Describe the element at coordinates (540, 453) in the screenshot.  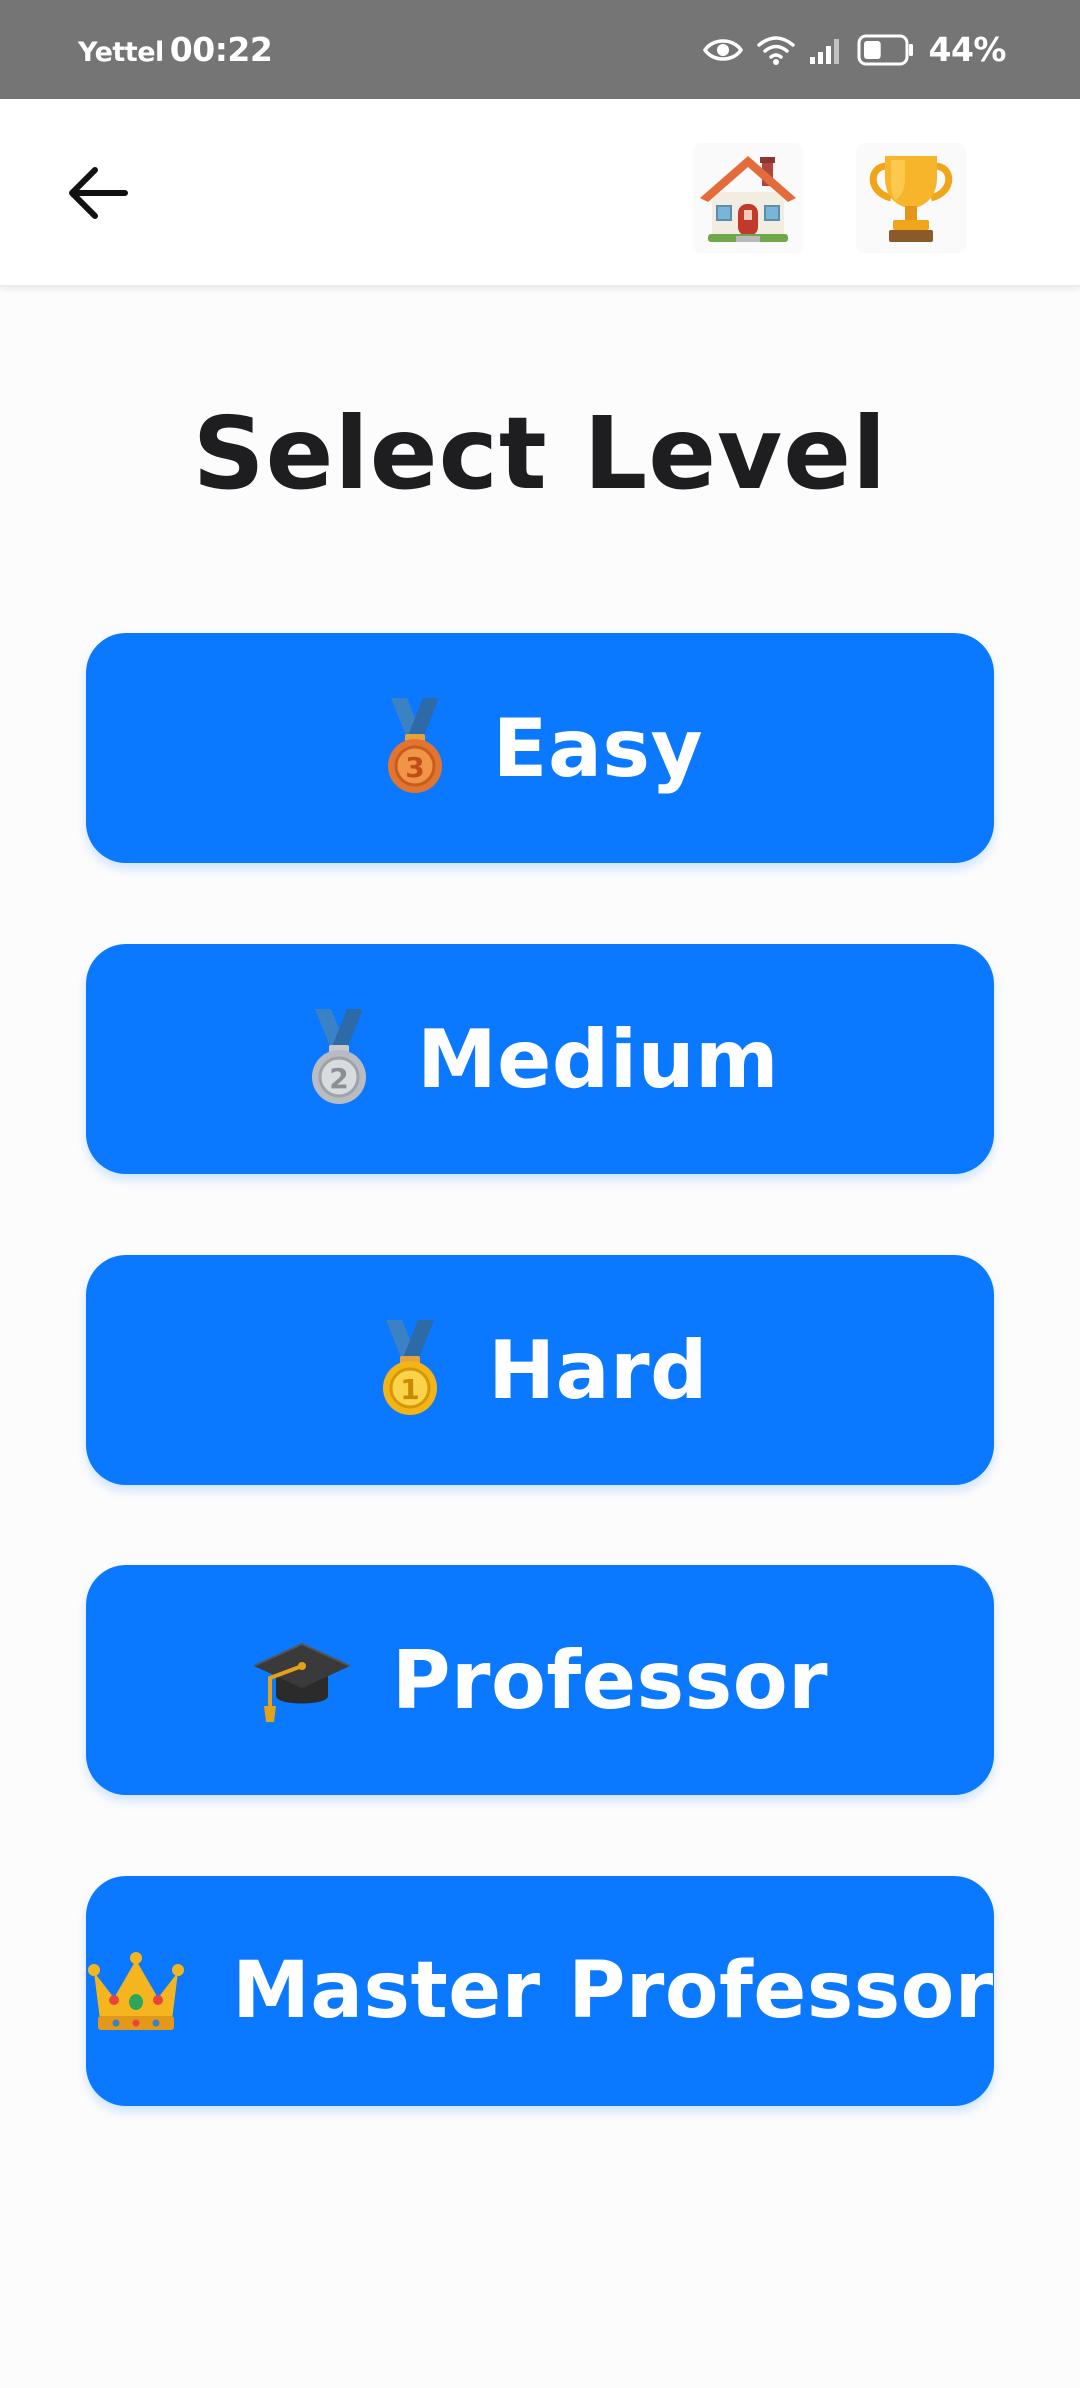
I see `page-title: Select Level` at that location.